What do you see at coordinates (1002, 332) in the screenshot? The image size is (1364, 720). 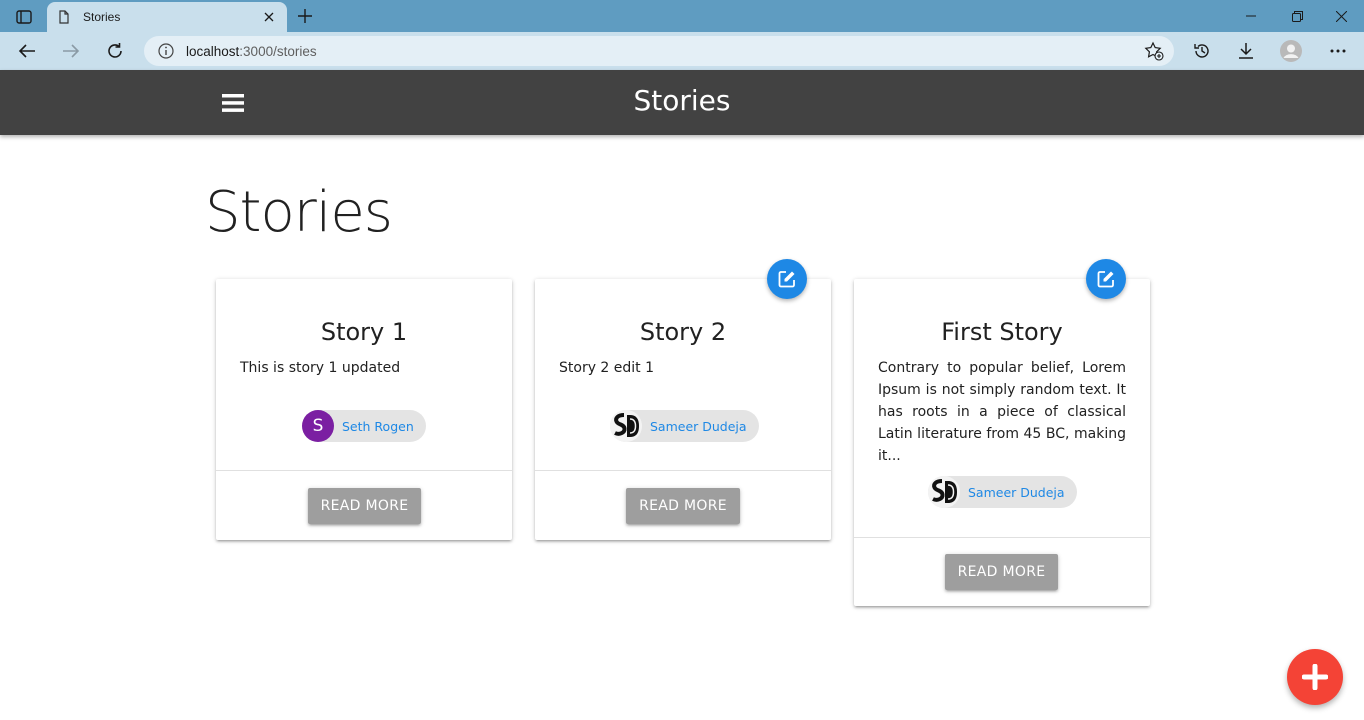 I see `story-title: First Story` at bounding box center [1002, 332].